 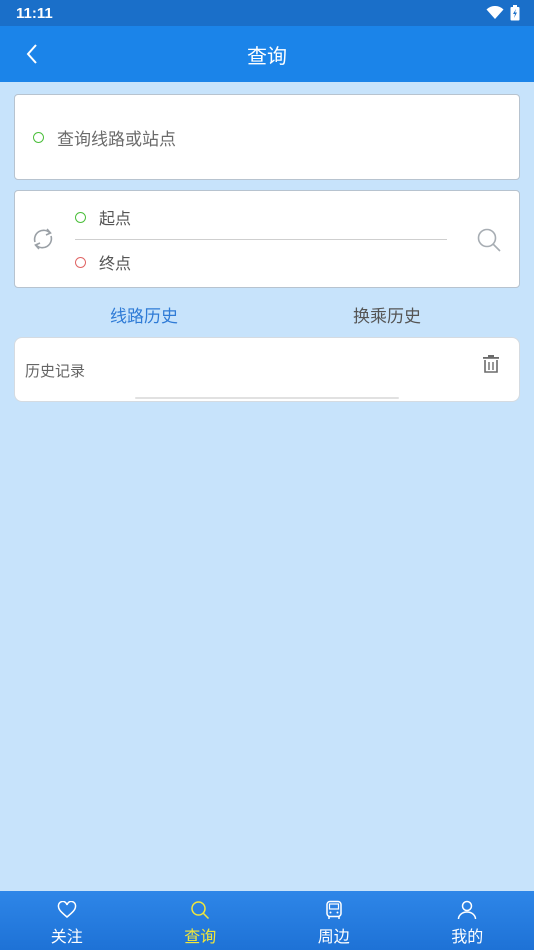 What do you see at coordinates (55, 371) in the screenshot?
I see `history-title: 历史记录` at bounding box center [55, 371].